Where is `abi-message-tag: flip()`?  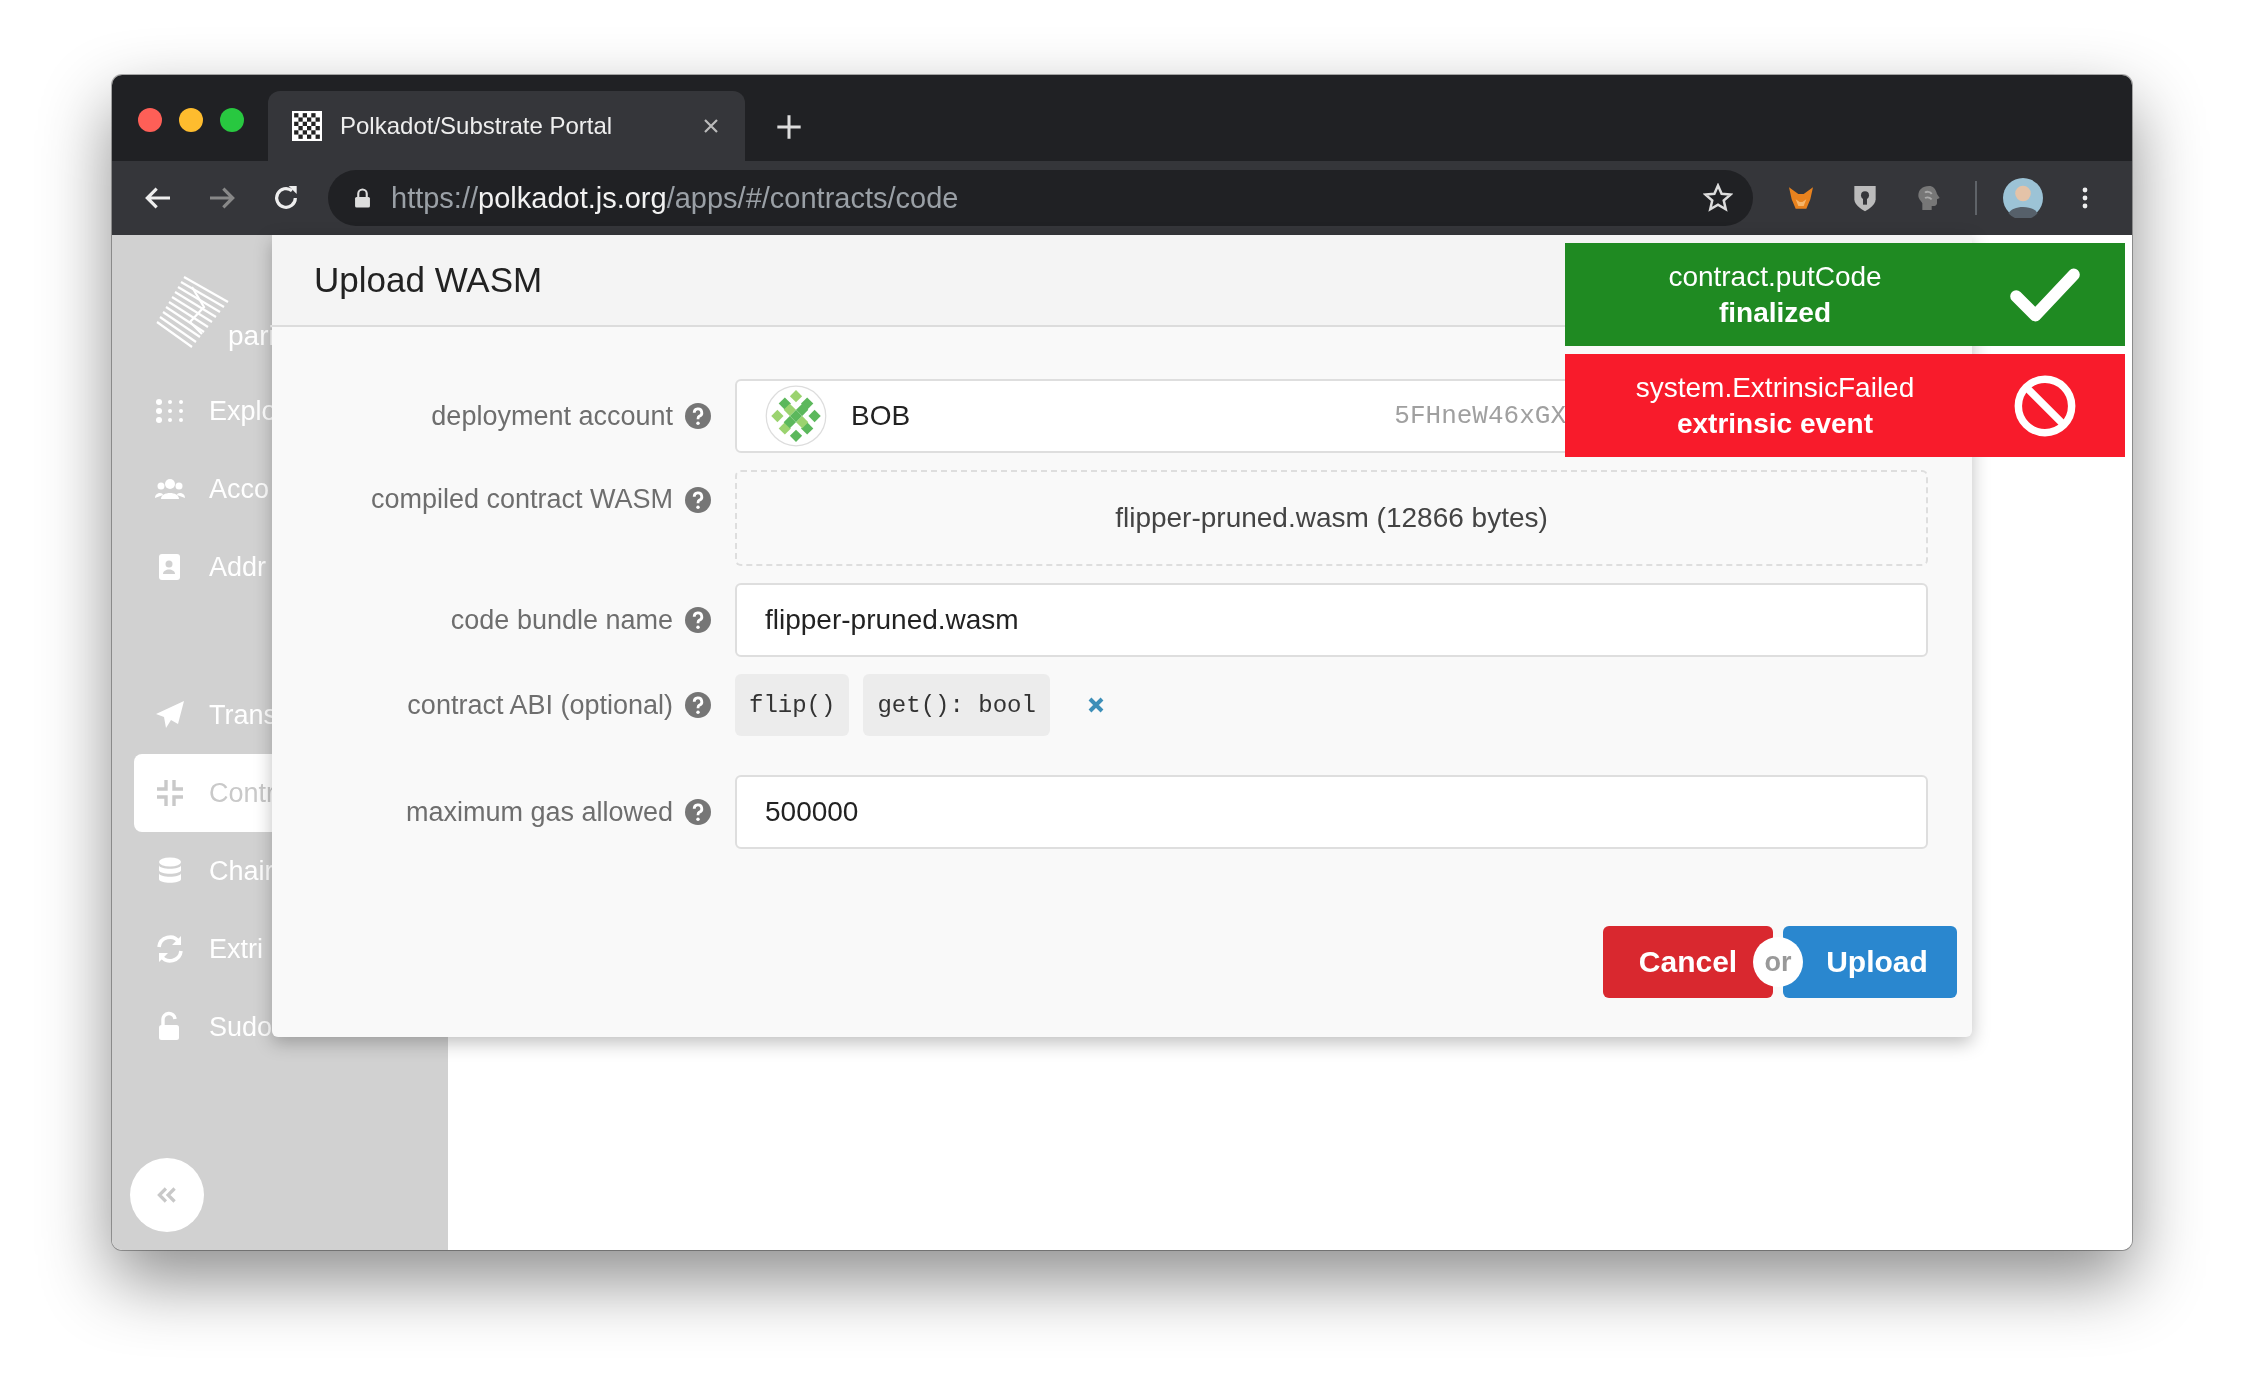 abi-message-tag: flip() is located at coordinates (792, 705).